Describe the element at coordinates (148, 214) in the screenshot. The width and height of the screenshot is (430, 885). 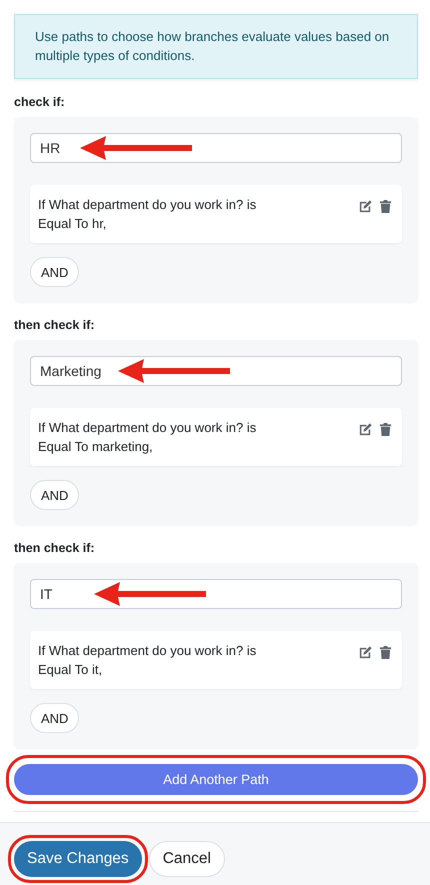
I see `condition-text: If What department do you work in? is Equal To hr,` at that location.